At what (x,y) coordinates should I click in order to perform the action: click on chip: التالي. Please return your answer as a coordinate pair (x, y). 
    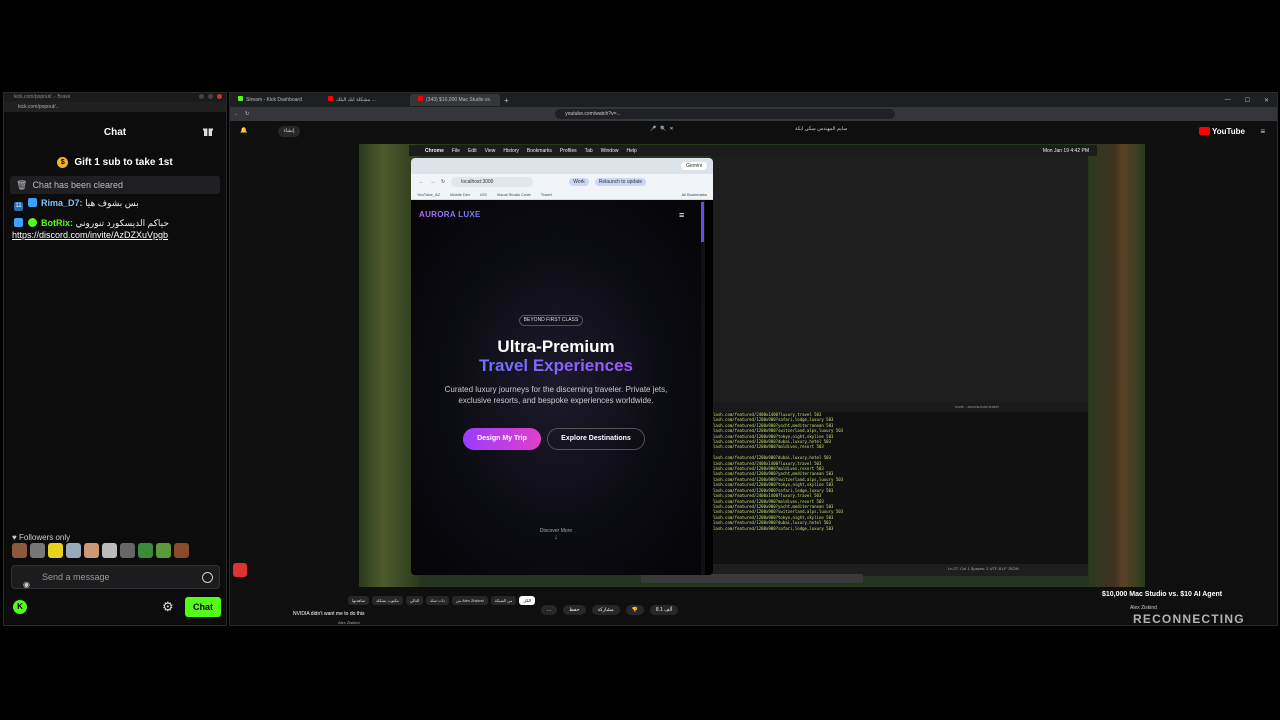
    Looking at the image, I should click on (414, 600).